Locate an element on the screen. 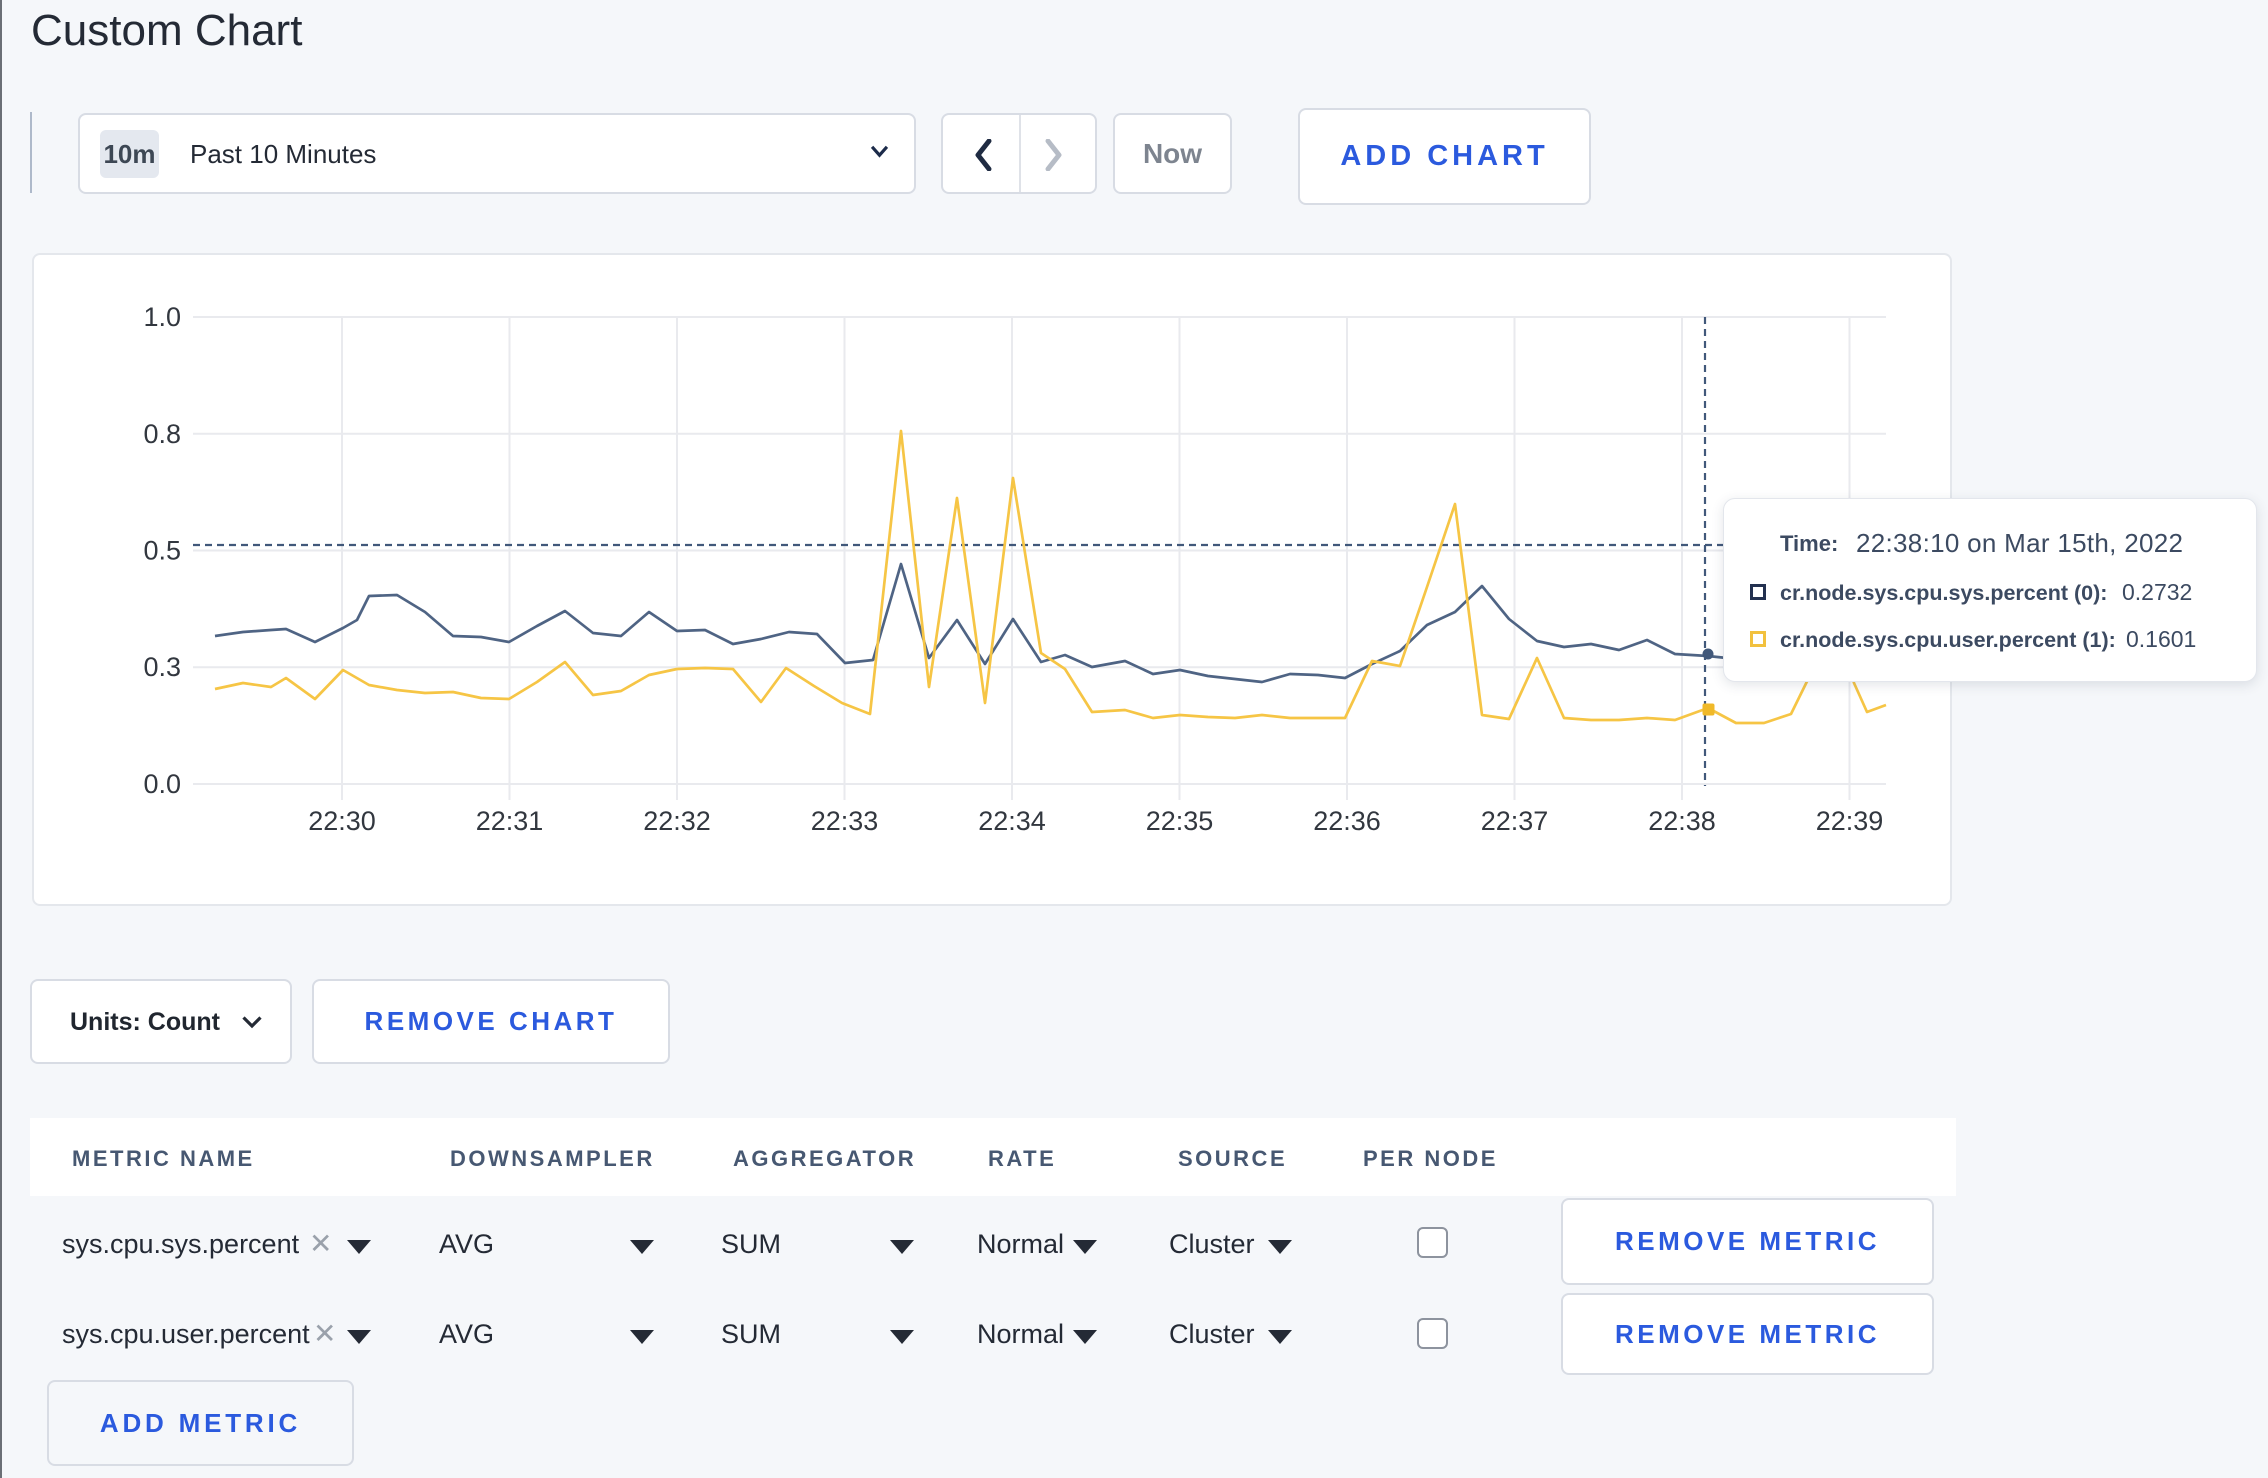 This screenshot has width=2268, height=1478. svg-text: 0.8 is located at coordinates (162, 434).